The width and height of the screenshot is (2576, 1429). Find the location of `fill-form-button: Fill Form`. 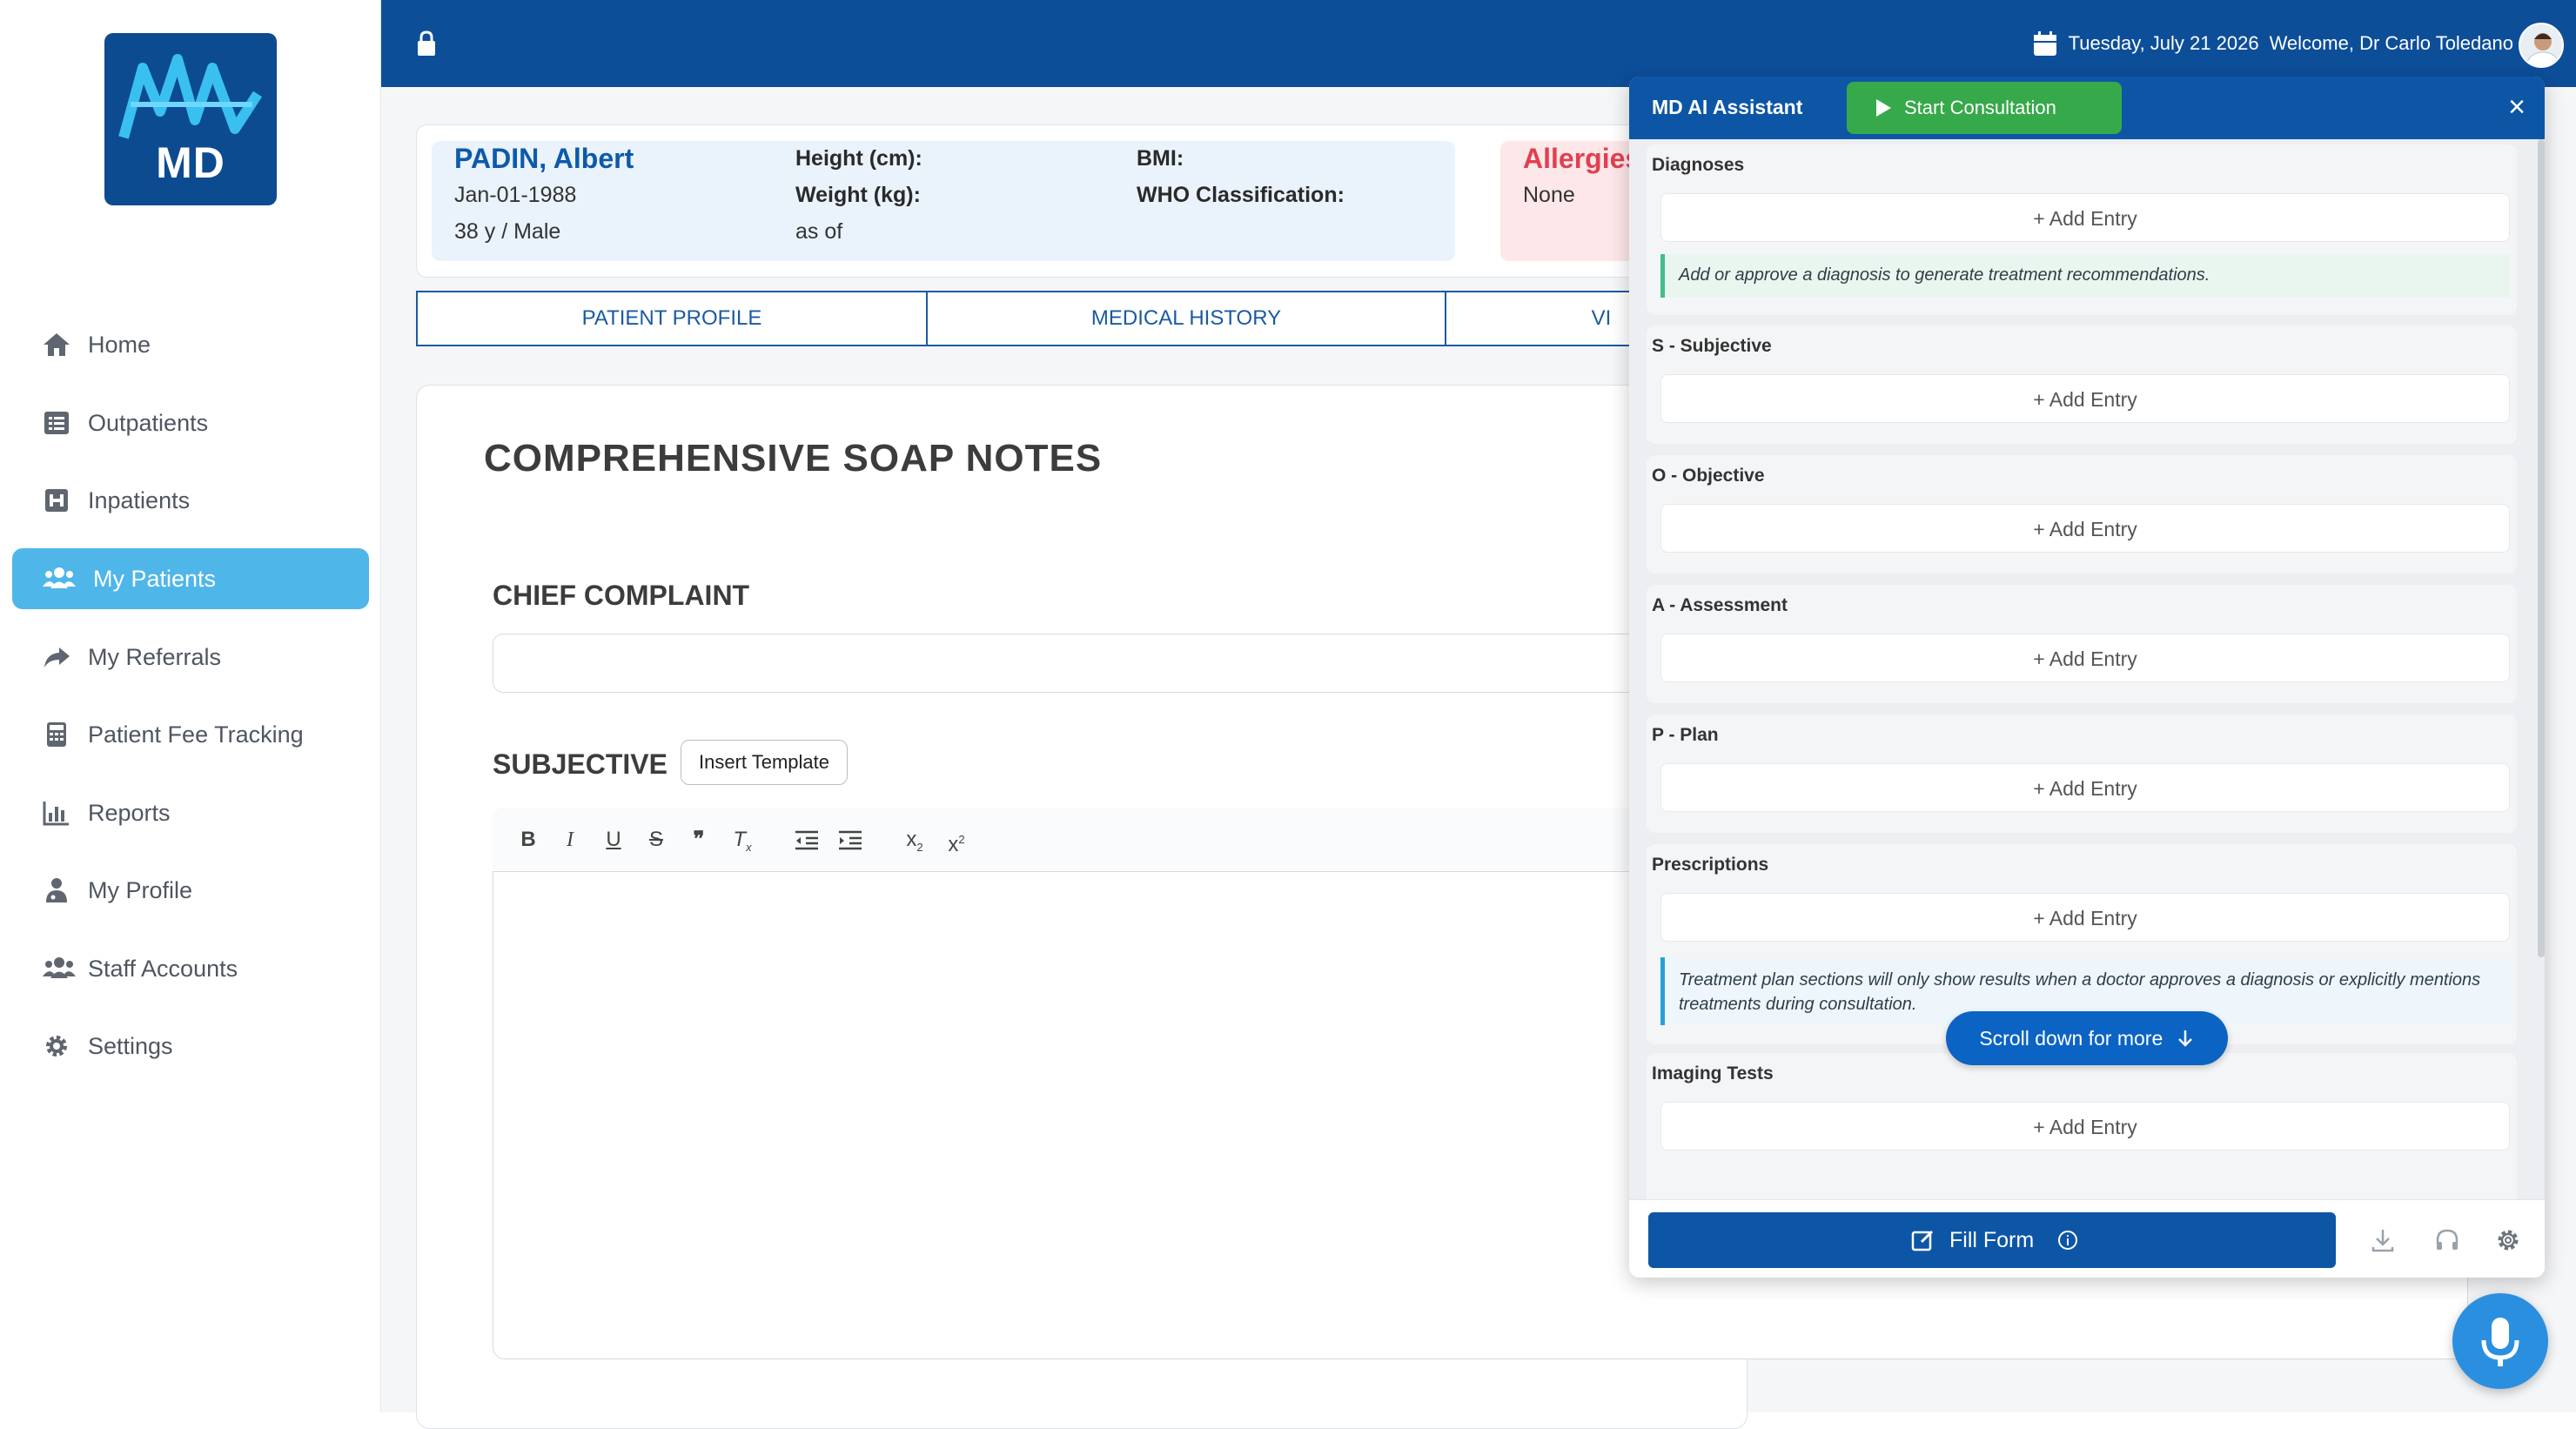

fill-form-button: Fill Form is located at coordinates (1992, 1240).